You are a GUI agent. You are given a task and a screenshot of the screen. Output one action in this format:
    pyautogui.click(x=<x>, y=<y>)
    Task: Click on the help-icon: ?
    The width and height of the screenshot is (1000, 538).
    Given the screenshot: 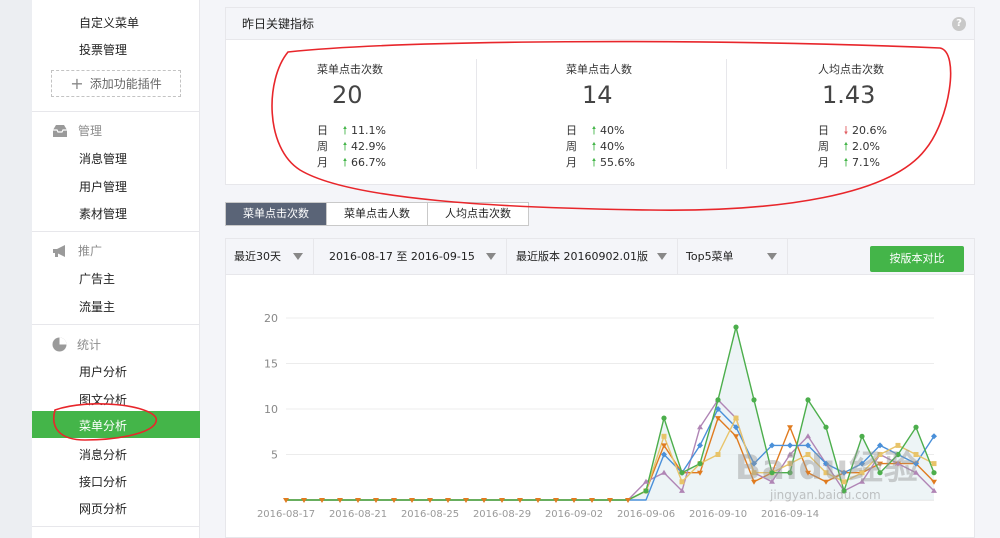 What is the action you would take?
    pyautogui.click(x=959, y=24)
    